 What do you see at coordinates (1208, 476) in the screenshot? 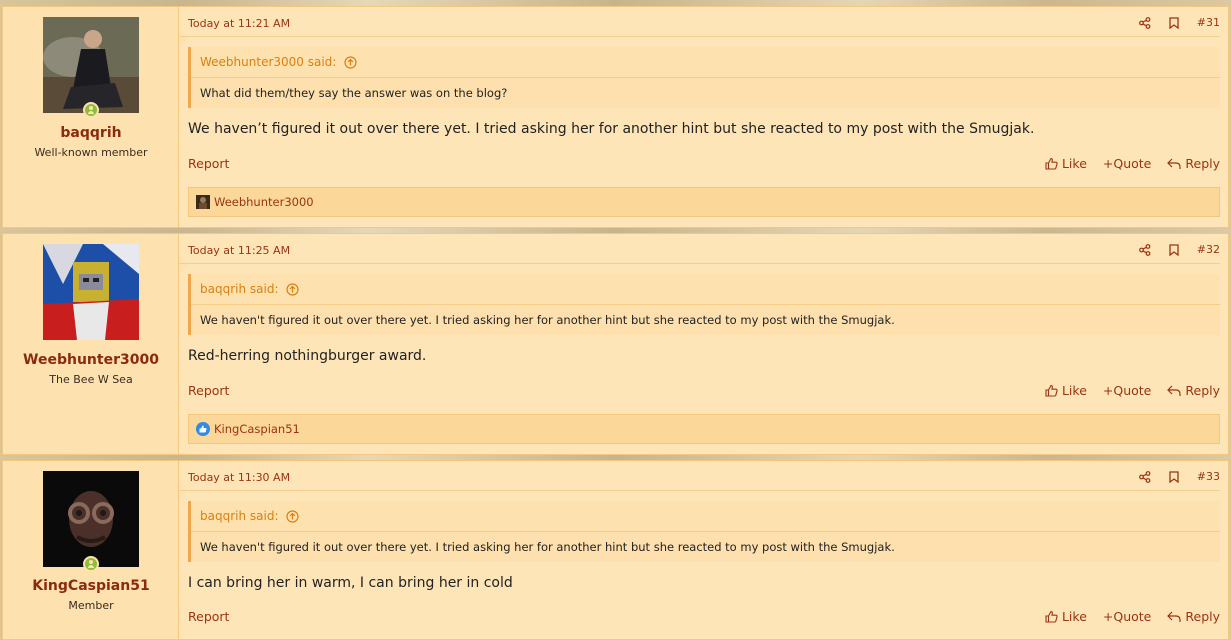
I see `post-number: #33` at bounding box center [1208, 476].